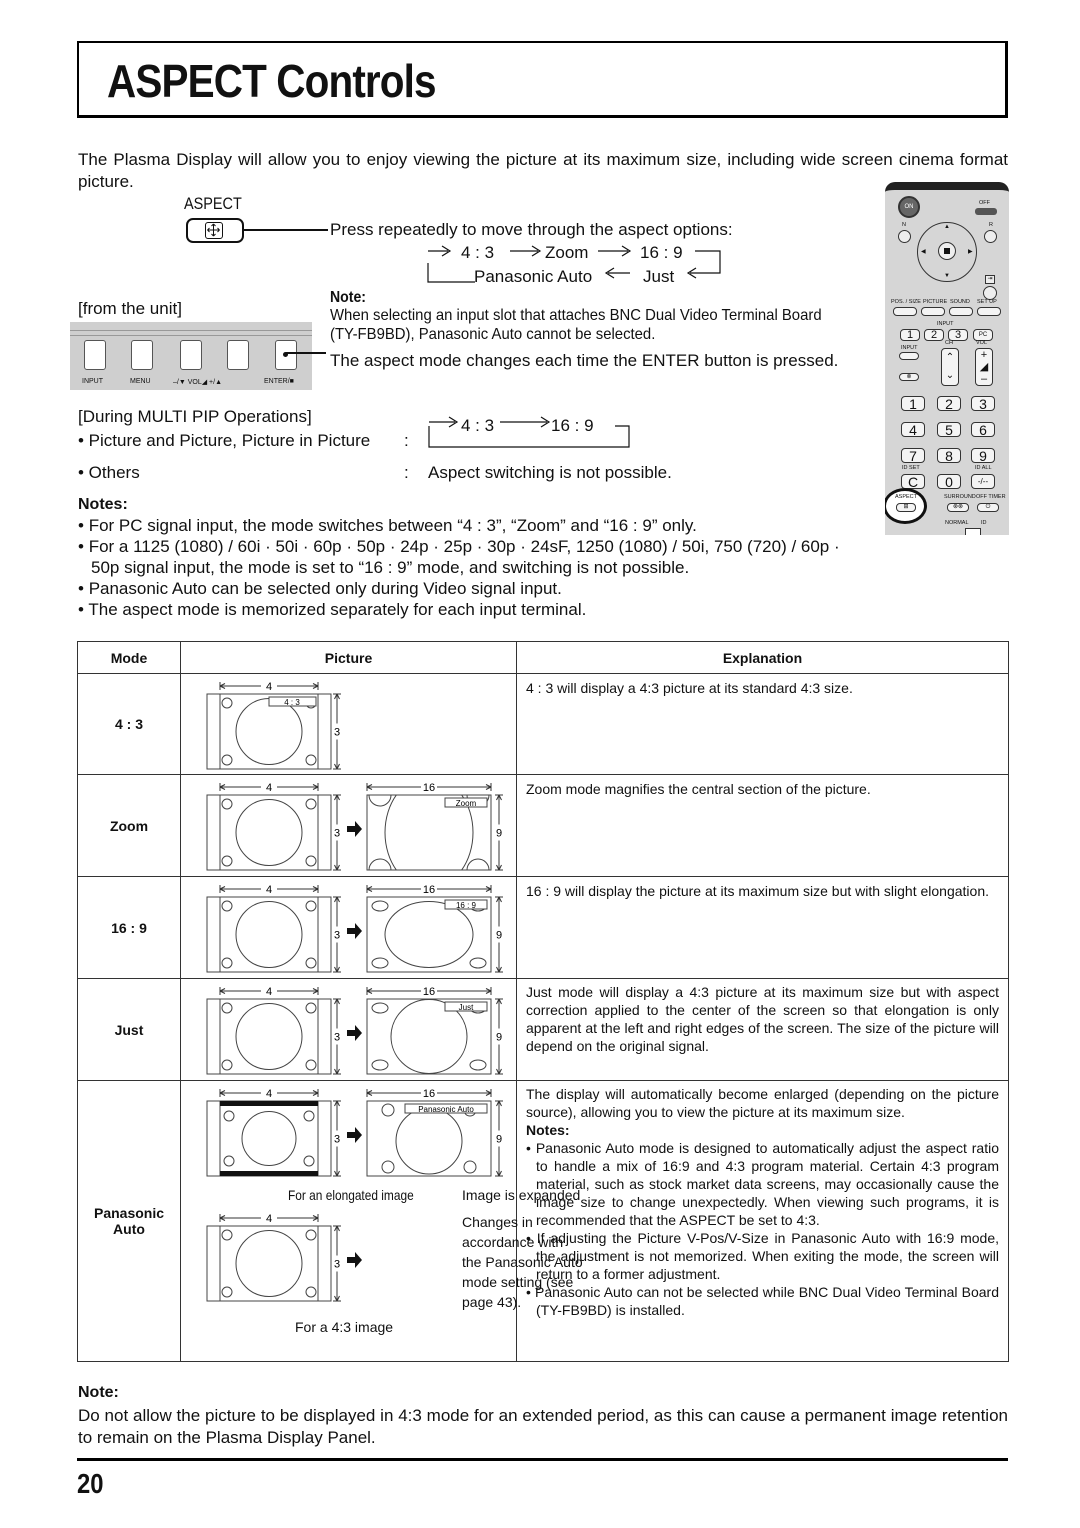 The image size is (1080, 1528). Describe the element at coordinates (909, 377) in the screenshot. I see `mute-button: ⊗` at that location.